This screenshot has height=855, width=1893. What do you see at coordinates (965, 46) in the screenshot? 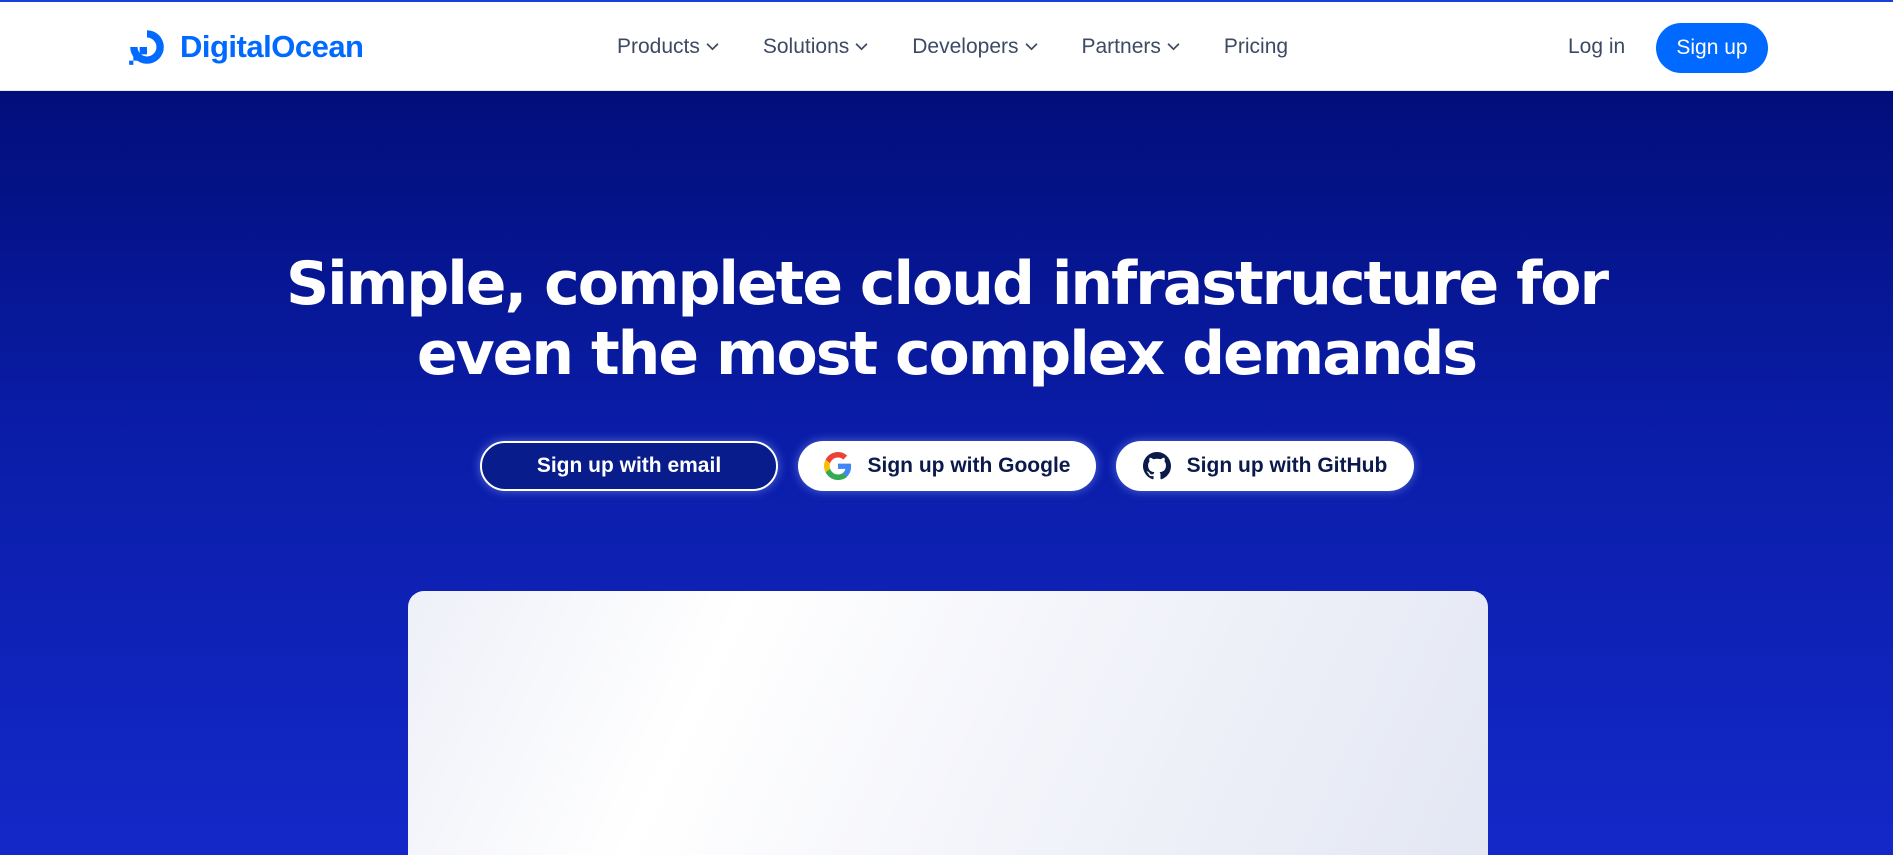
I see `nav-item-label: Developers` at bounding box center [965, 46].